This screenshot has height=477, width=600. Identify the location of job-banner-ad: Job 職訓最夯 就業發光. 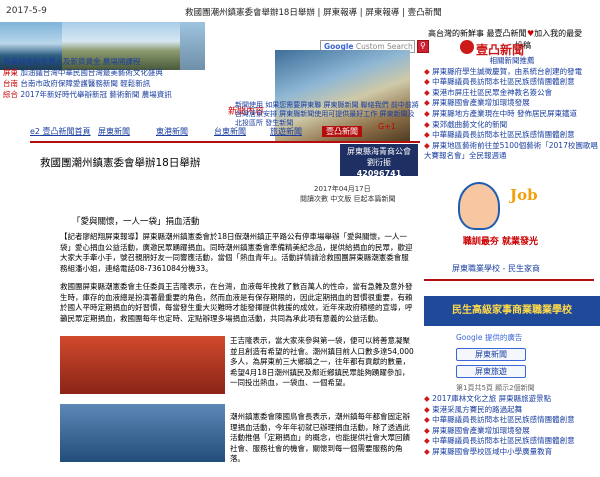
(500, 214).